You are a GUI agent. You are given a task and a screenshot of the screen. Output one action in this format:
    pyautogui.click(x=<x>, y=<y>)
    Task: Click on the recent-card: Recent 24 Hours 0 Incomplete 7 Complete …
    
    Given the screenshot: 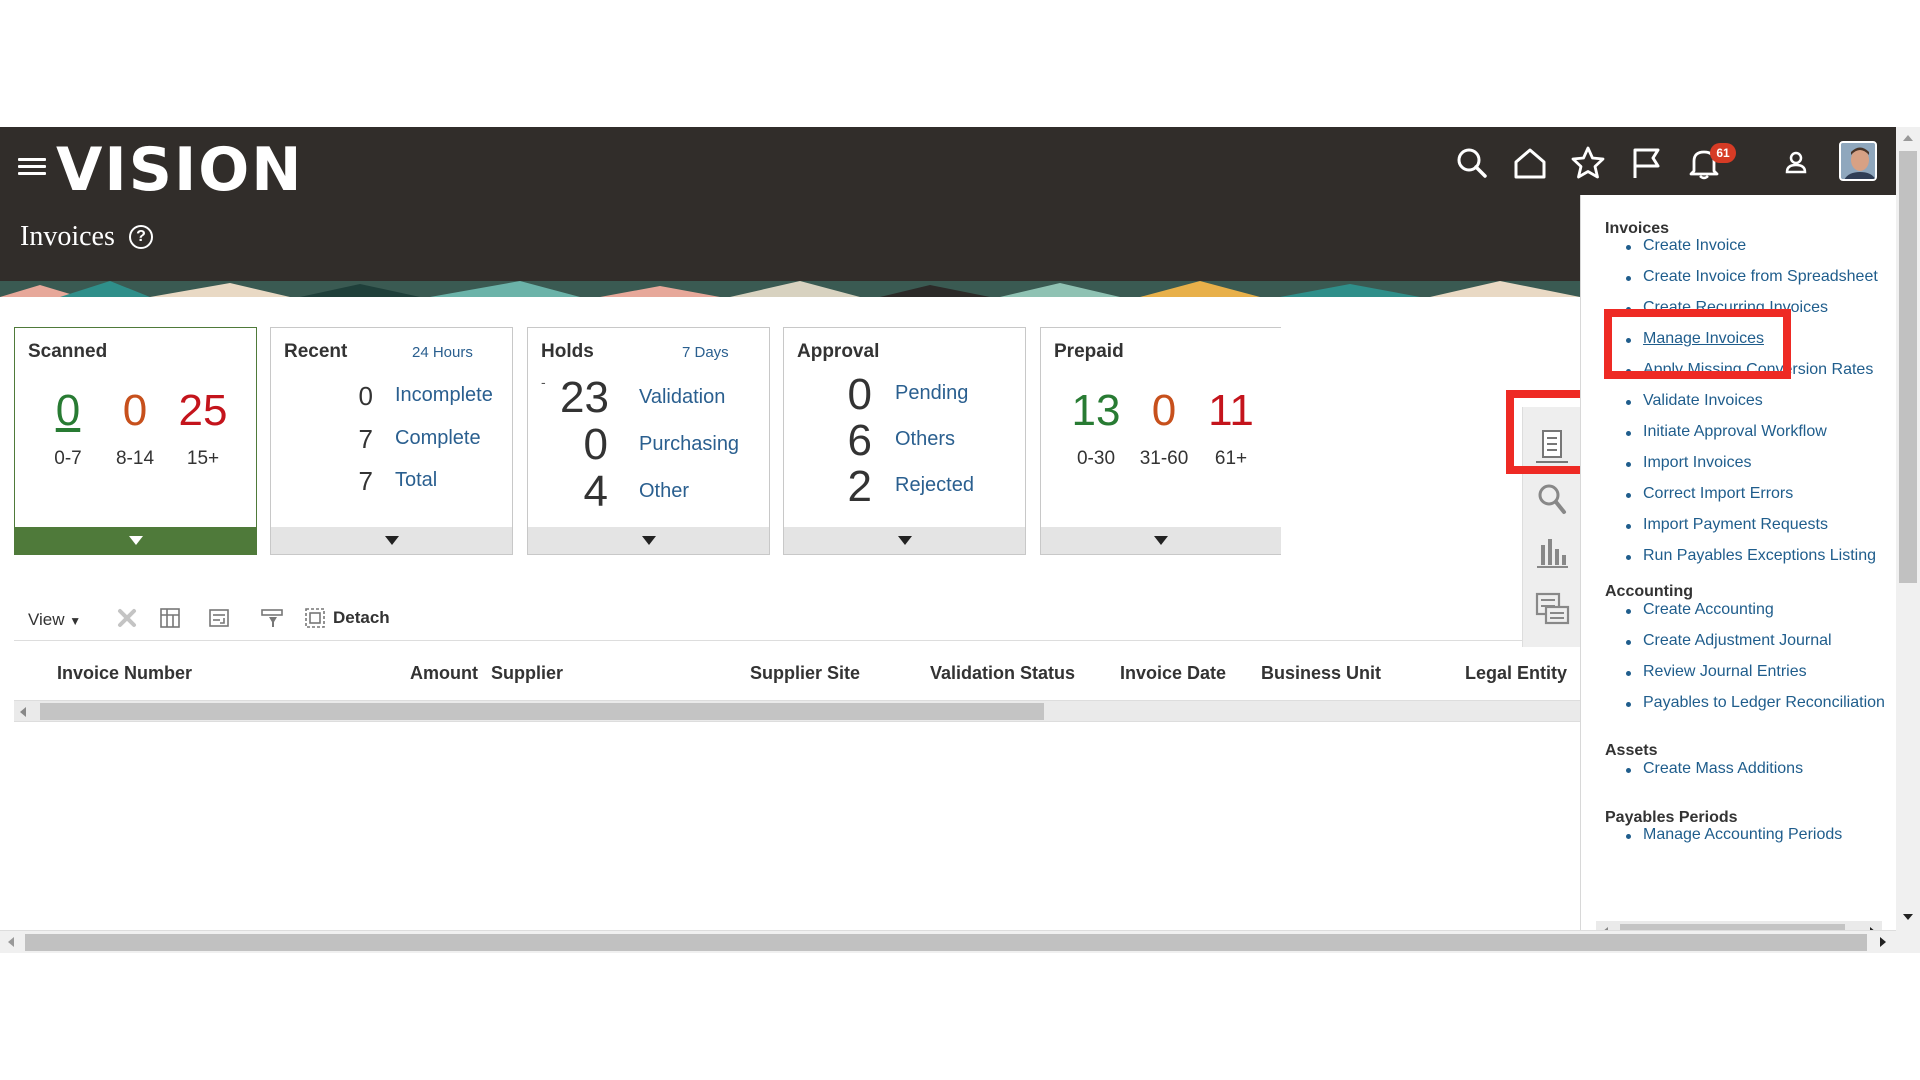 What is the action you would take?
    pyautogui.click(x=391, y=441)
    